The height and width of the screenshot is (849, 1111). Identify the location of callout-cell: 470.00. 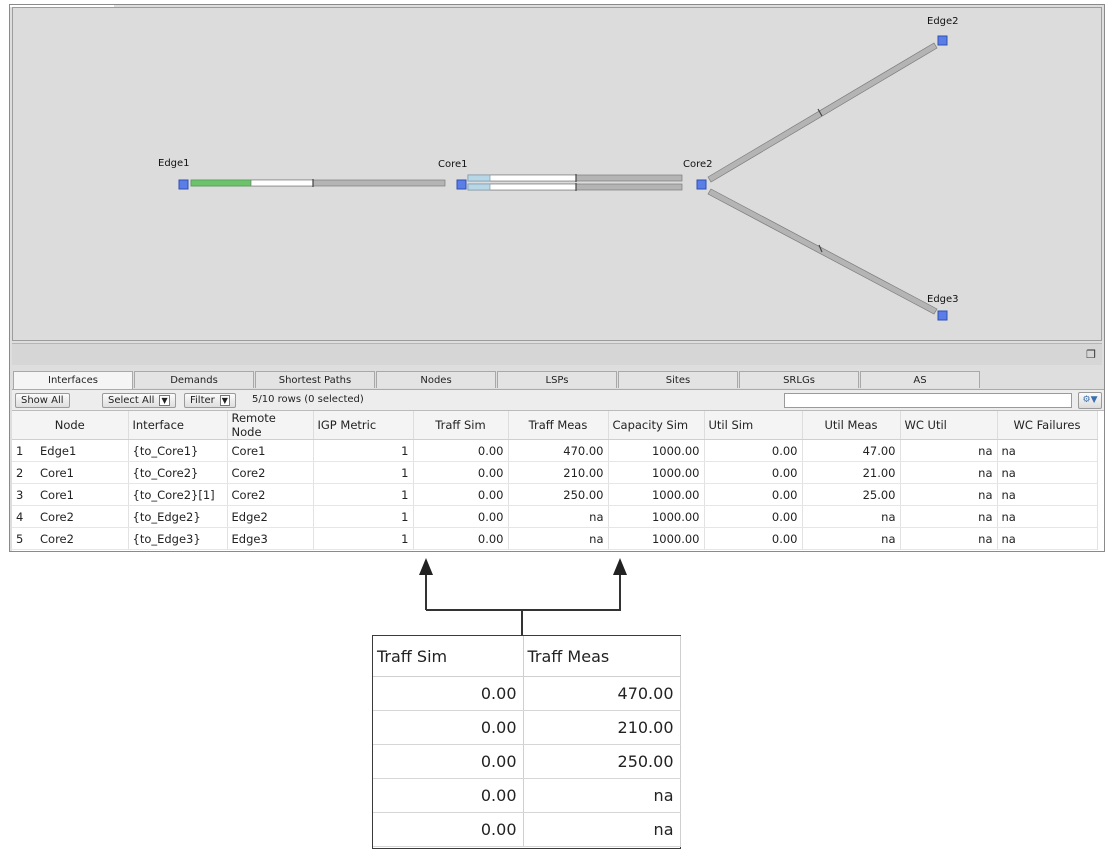
(602, 693).